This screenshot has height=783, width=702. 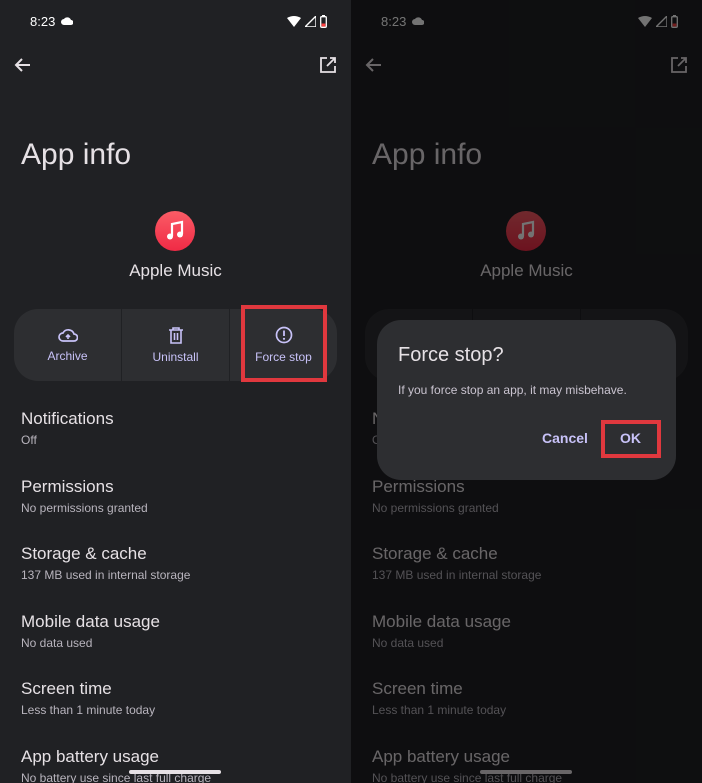 I want to click on item-subtitle: Less than 1 minute today, so click(x=88, y=710).